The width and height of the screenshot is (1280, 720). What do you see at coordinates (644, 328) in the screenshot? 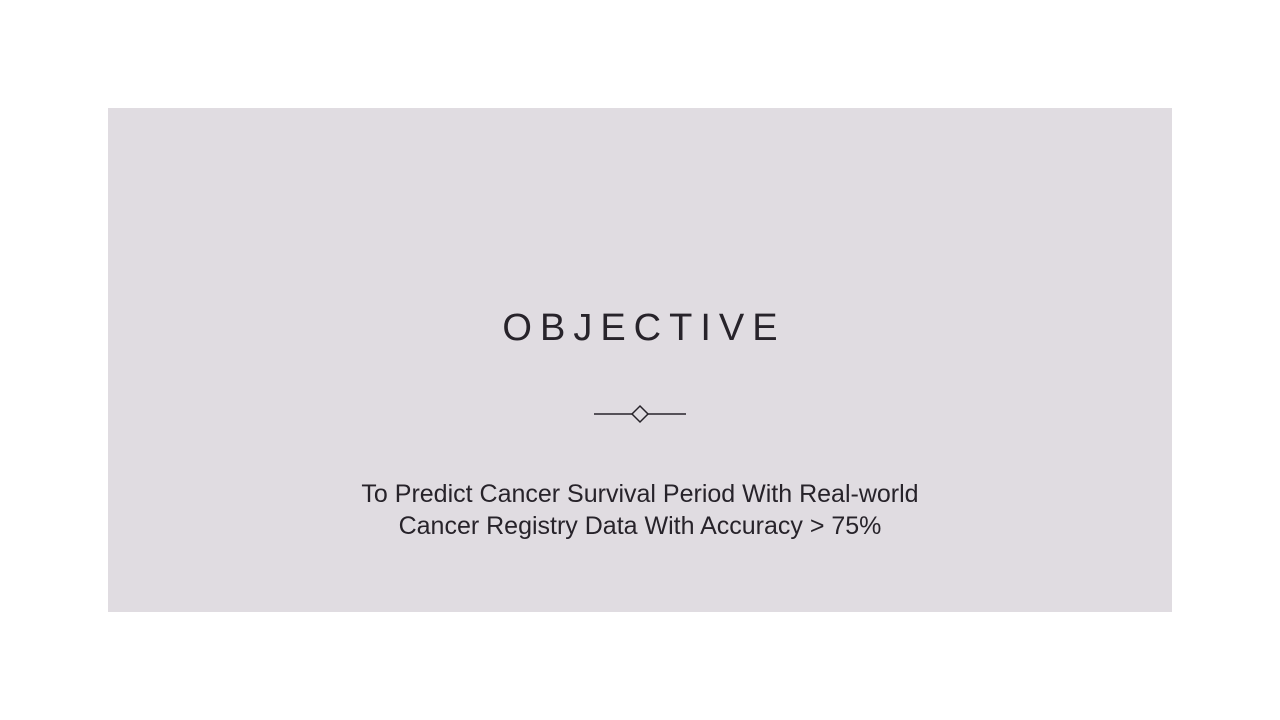
I see `slide-title: OBJECTIVE` at bounding box center [644, 328].